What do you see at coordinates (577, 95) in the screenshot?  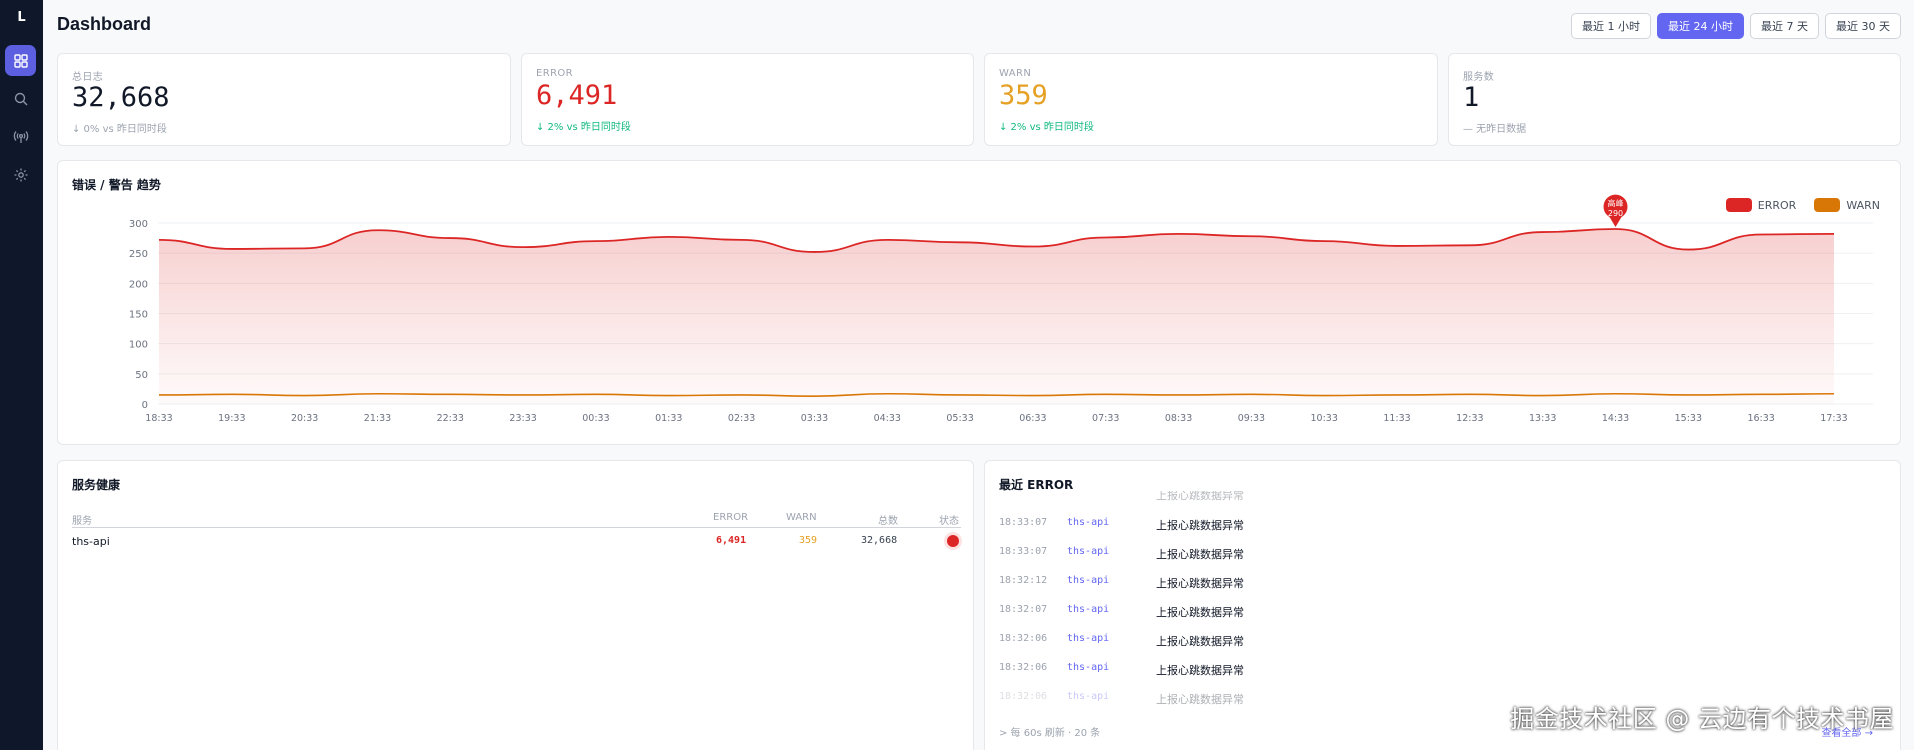 I see `stat-value: 6,491` at bounding box center [577, 95].